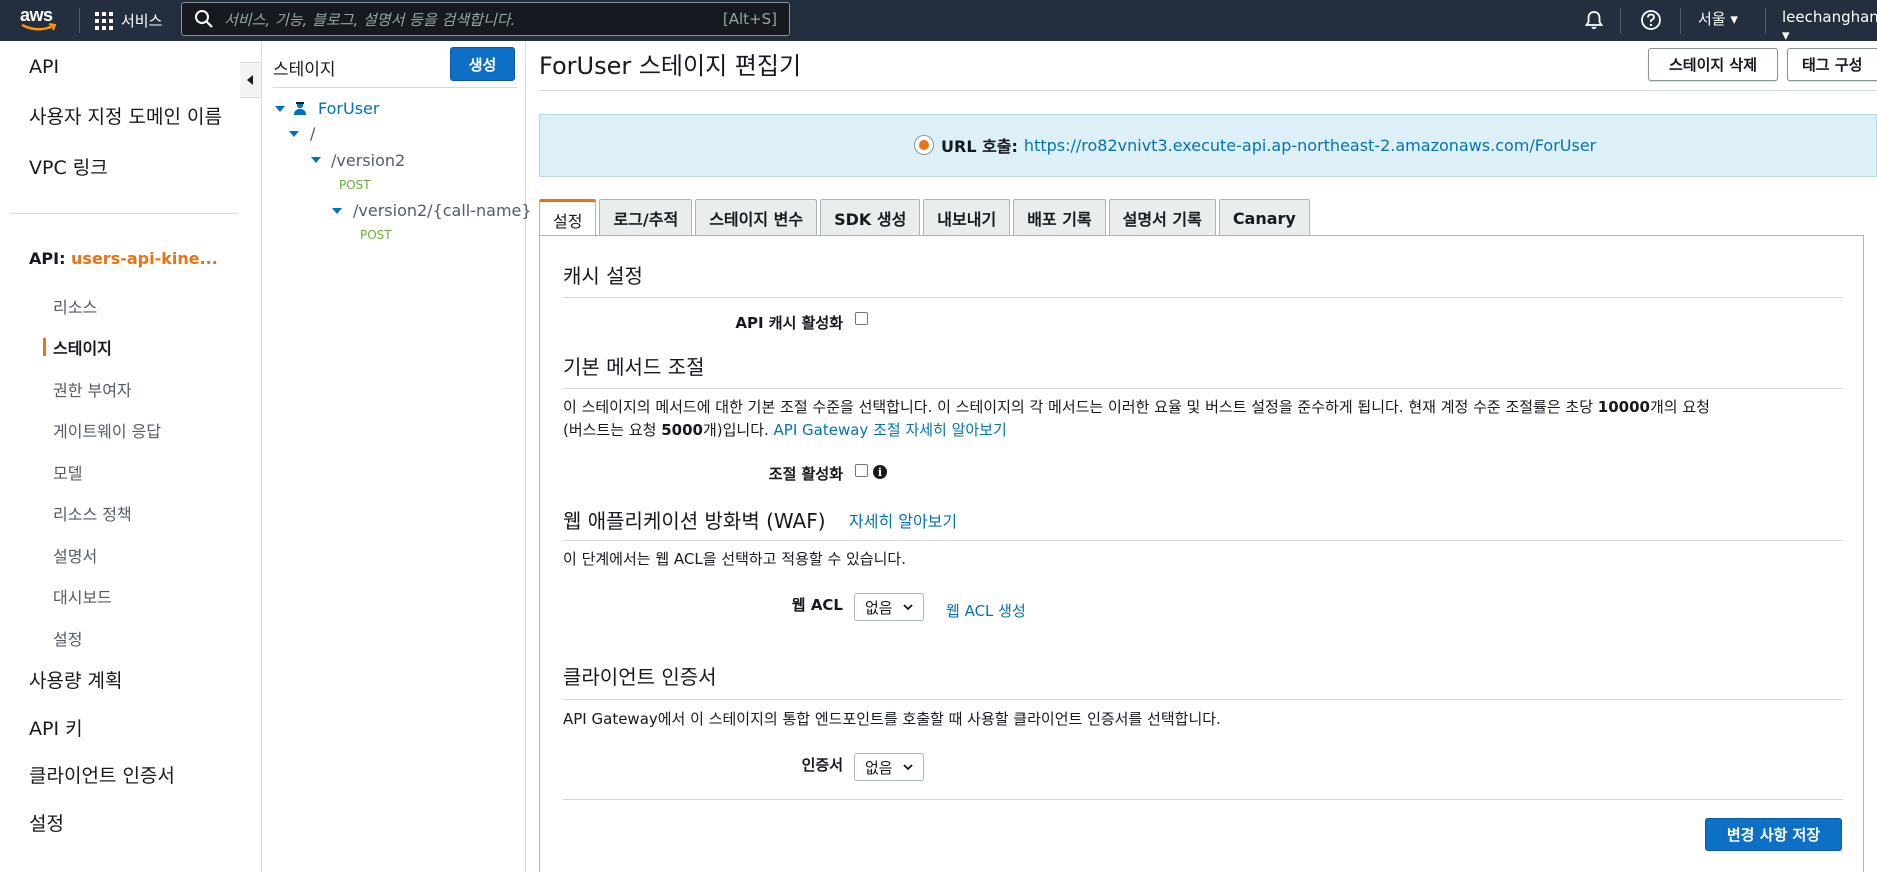  Describe the element at coordinates (92, 513) in the screenshot. I see `sidebar-item-resource-policy: 리소스 정책` at that location.